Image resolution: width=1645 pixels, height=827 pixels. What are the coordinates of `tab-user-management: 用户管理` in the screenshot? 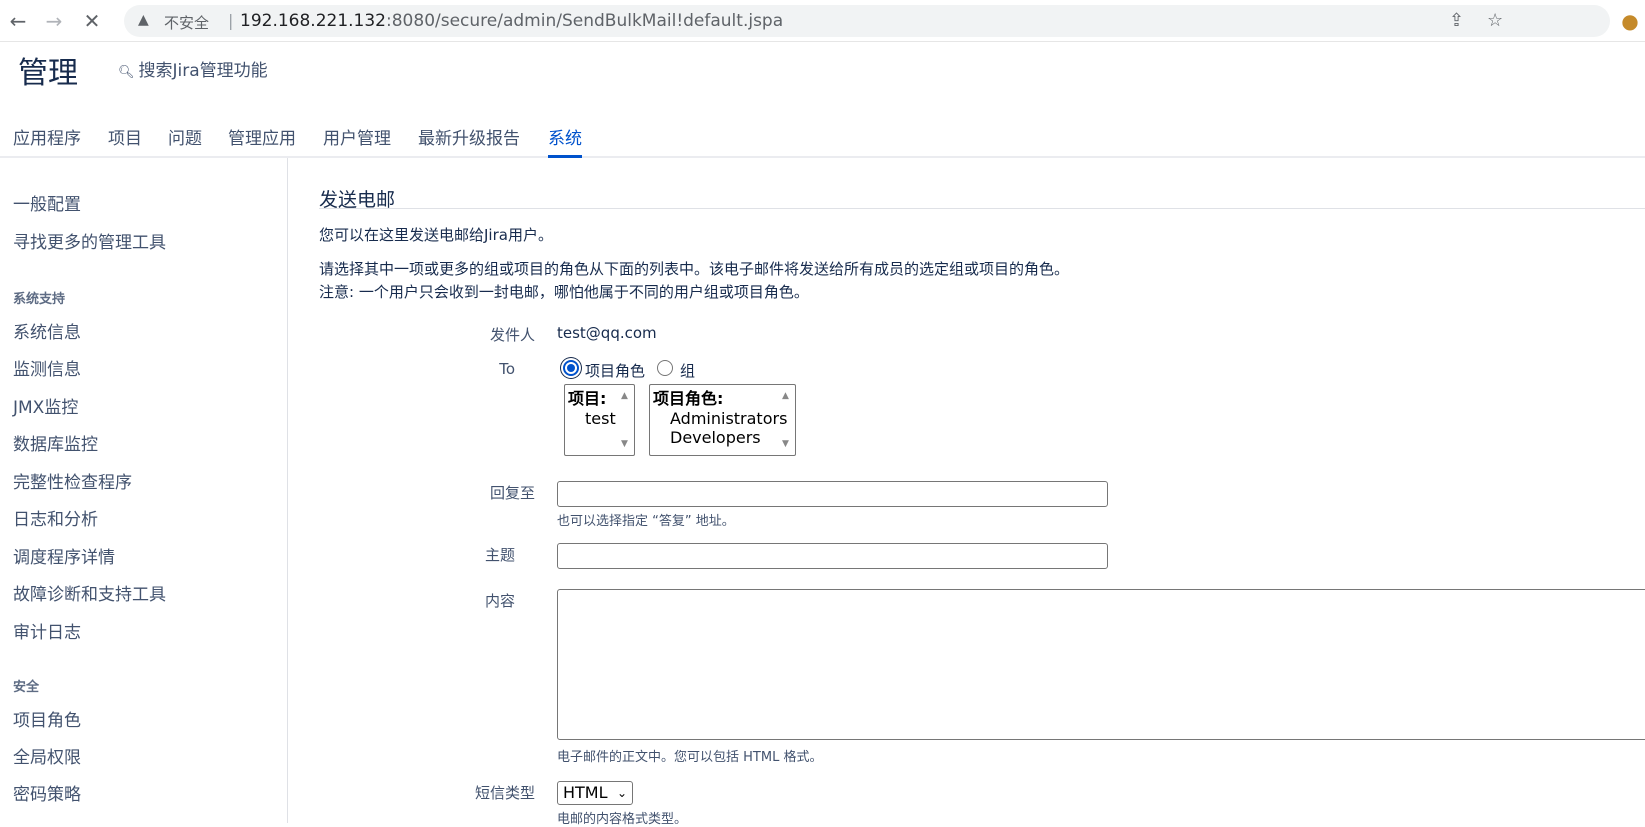 It's located at (357, 141).